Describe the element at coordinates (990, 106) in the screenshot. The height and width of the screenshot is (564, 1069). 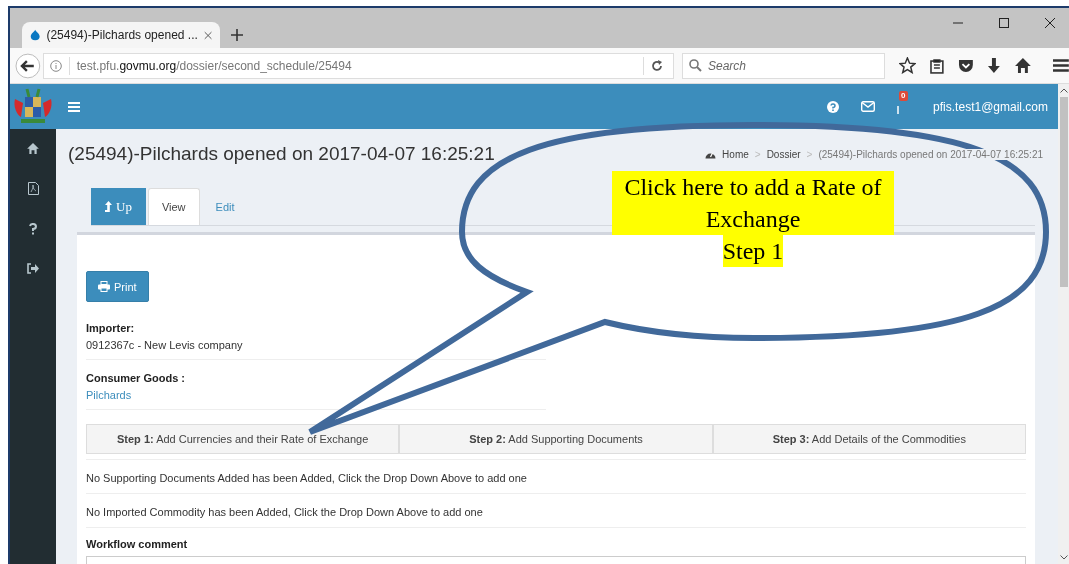
I see `user-email: pfis.test1@gmail.com` at that location.